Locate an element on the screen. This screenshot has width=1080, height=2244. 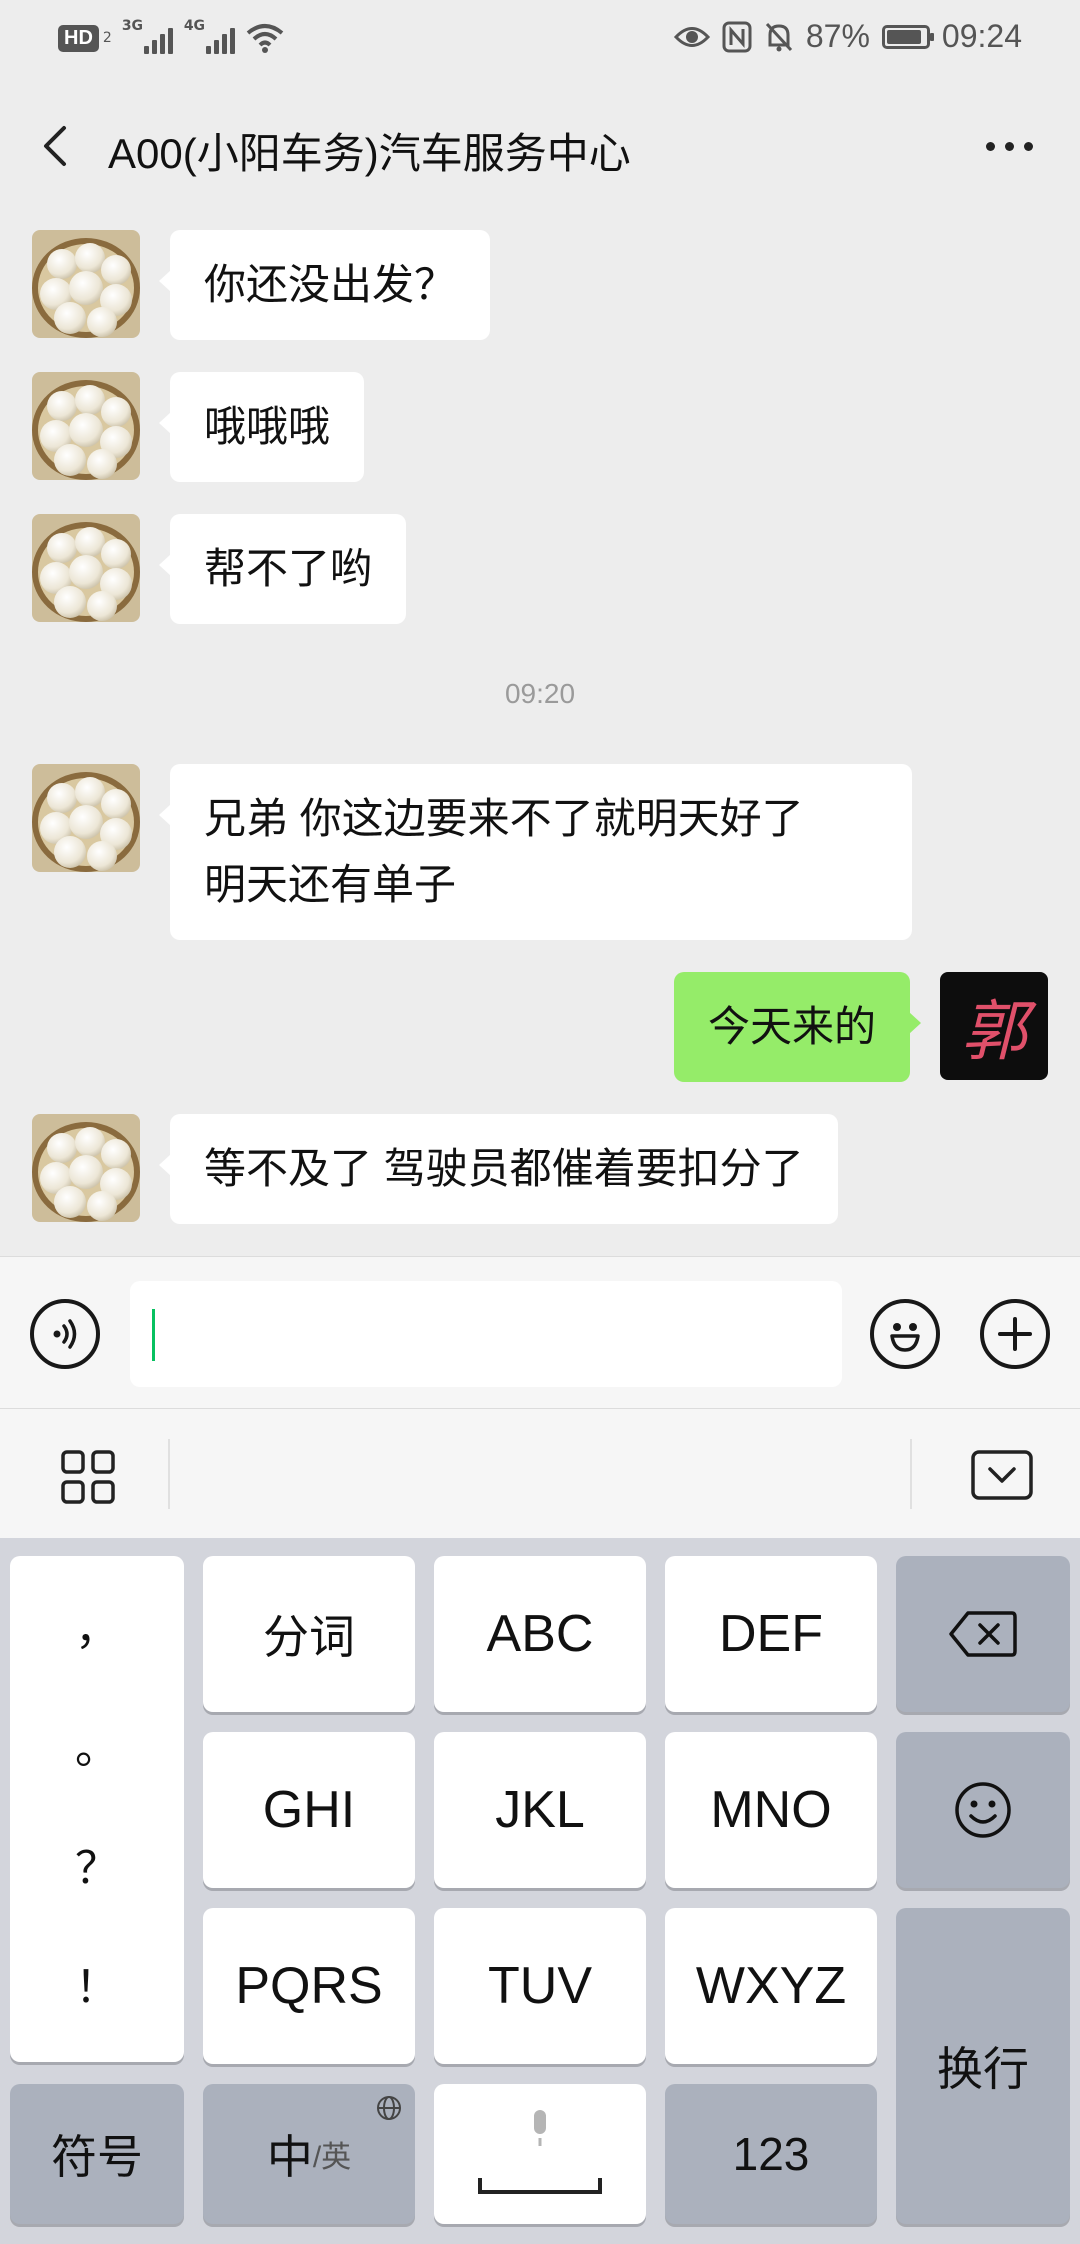
hide-keyboard-button is located at coordinates (1002, 1475).